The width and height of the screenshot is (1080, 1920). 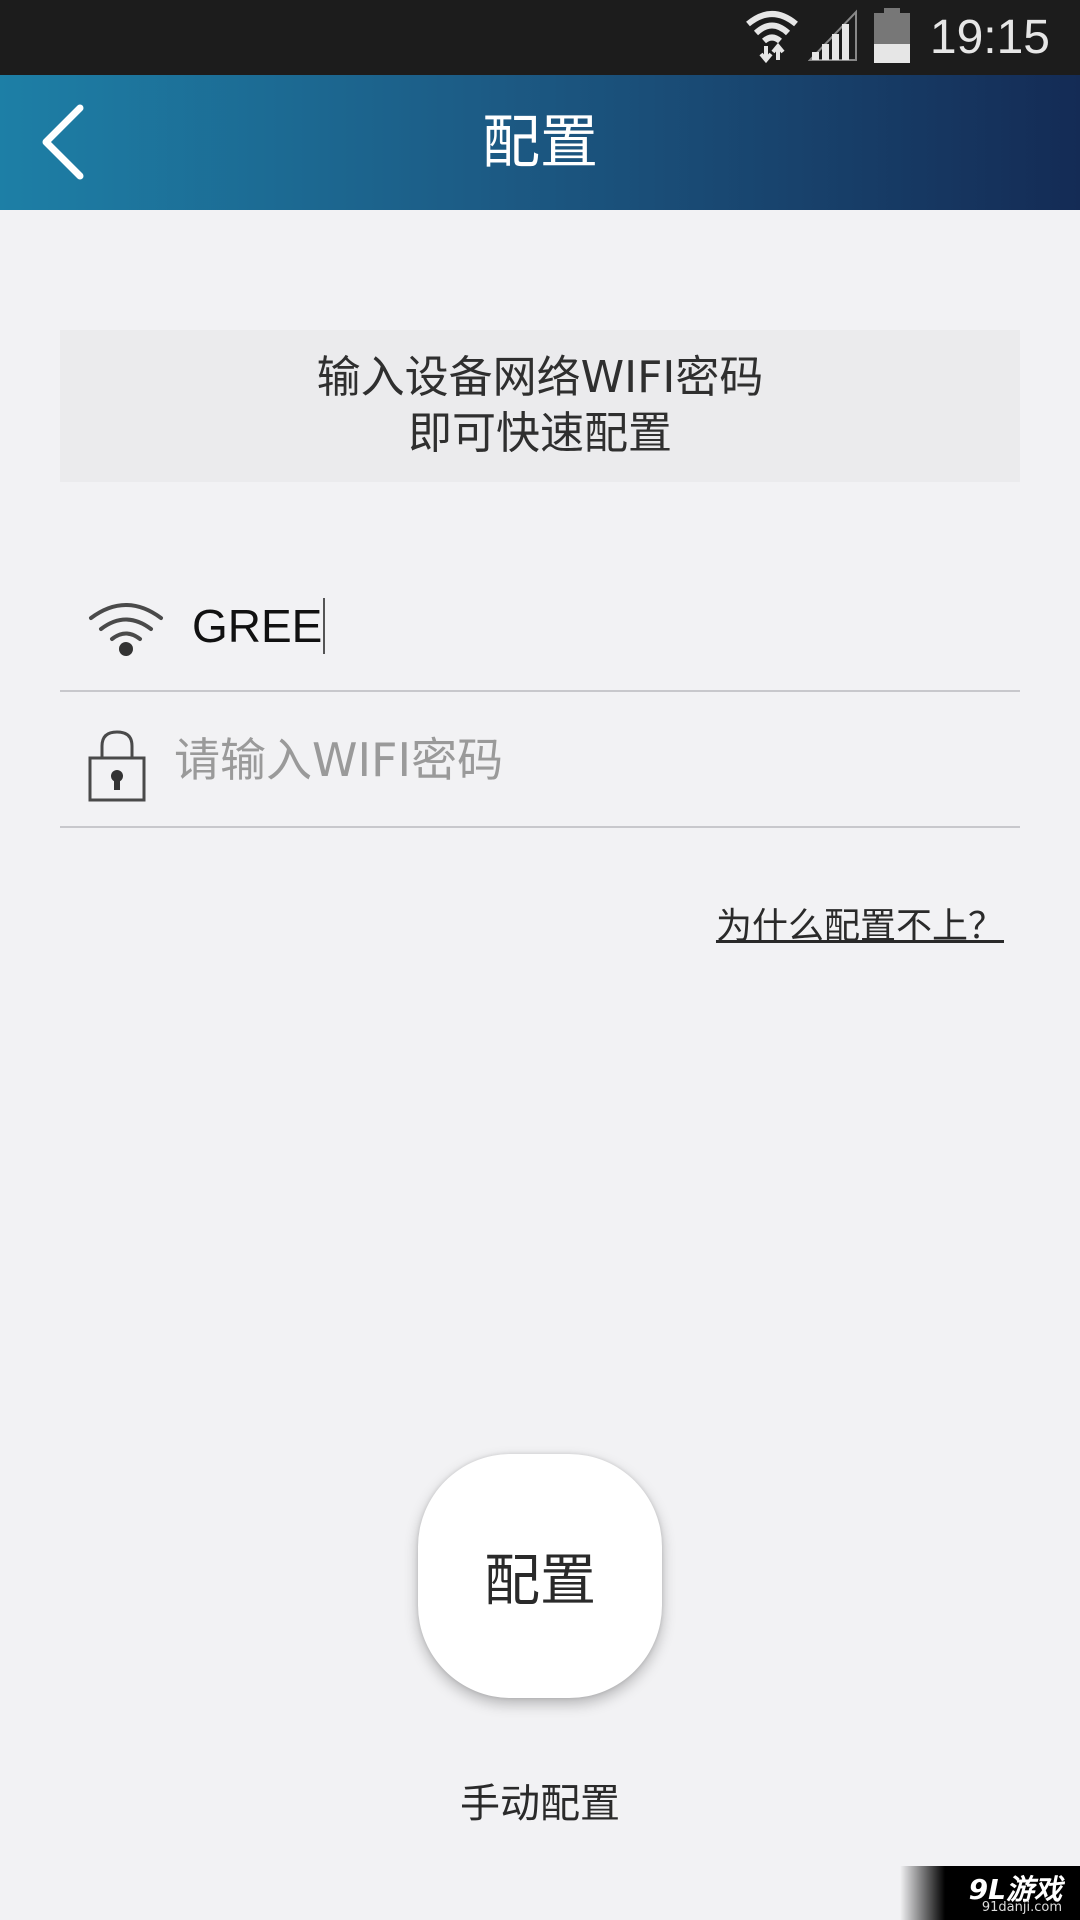 What do you see at coordinates (892, 35) in the screenshot?
I see `battery-icon` at bounding box center [892, 35].